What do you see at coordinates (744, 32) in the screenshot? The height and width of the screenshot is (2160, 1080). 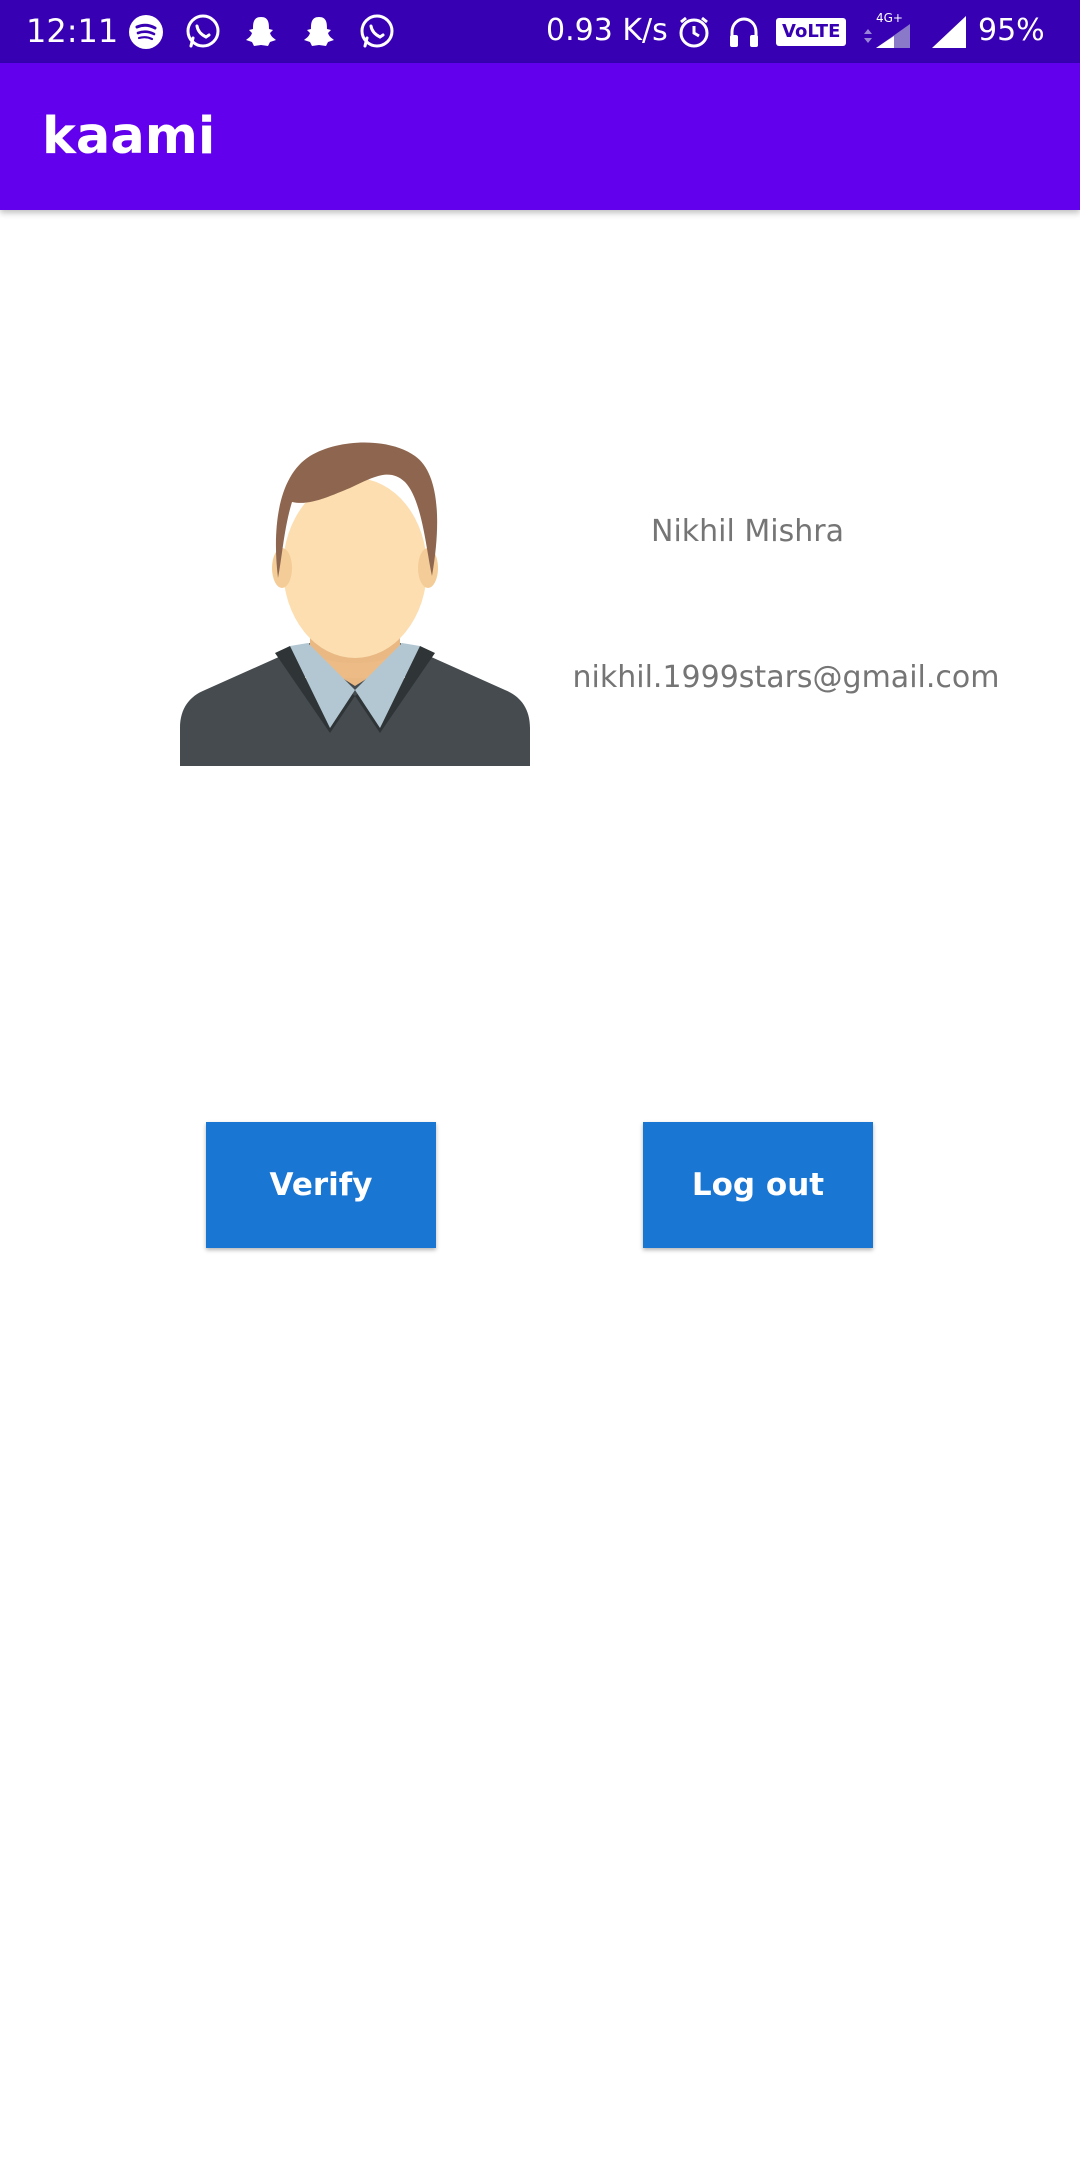 I see `headphones-icon` at bounding box center [744, 32].